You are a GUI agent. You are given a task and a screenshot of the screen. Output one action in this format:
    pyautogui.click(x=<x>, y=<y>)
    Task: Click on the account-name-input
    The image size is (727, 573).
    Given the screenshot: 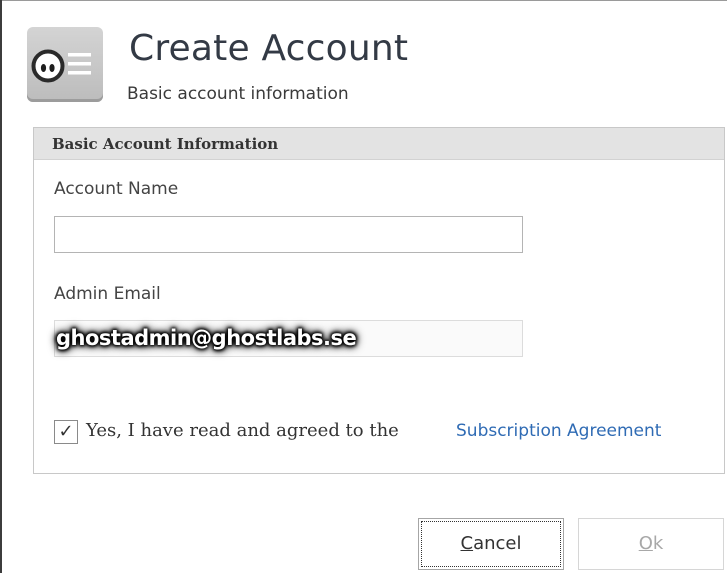 What is the action you would take?
    pyautogui.click(x=288, y=234)
    